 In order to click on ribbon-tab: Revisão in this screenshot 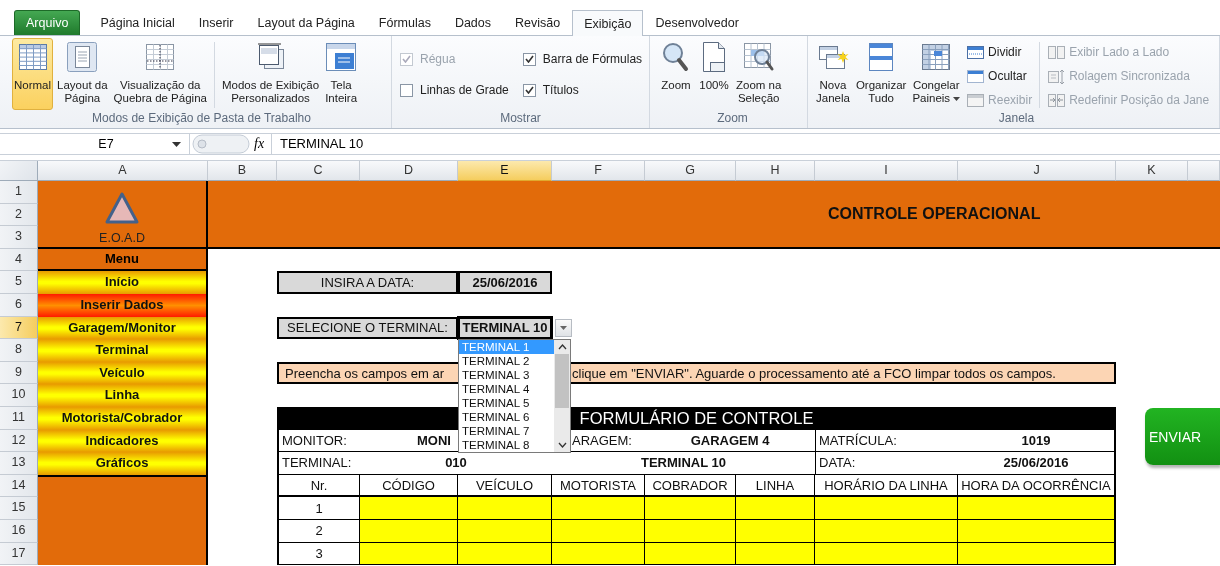, I will do `click(538, 22)`.